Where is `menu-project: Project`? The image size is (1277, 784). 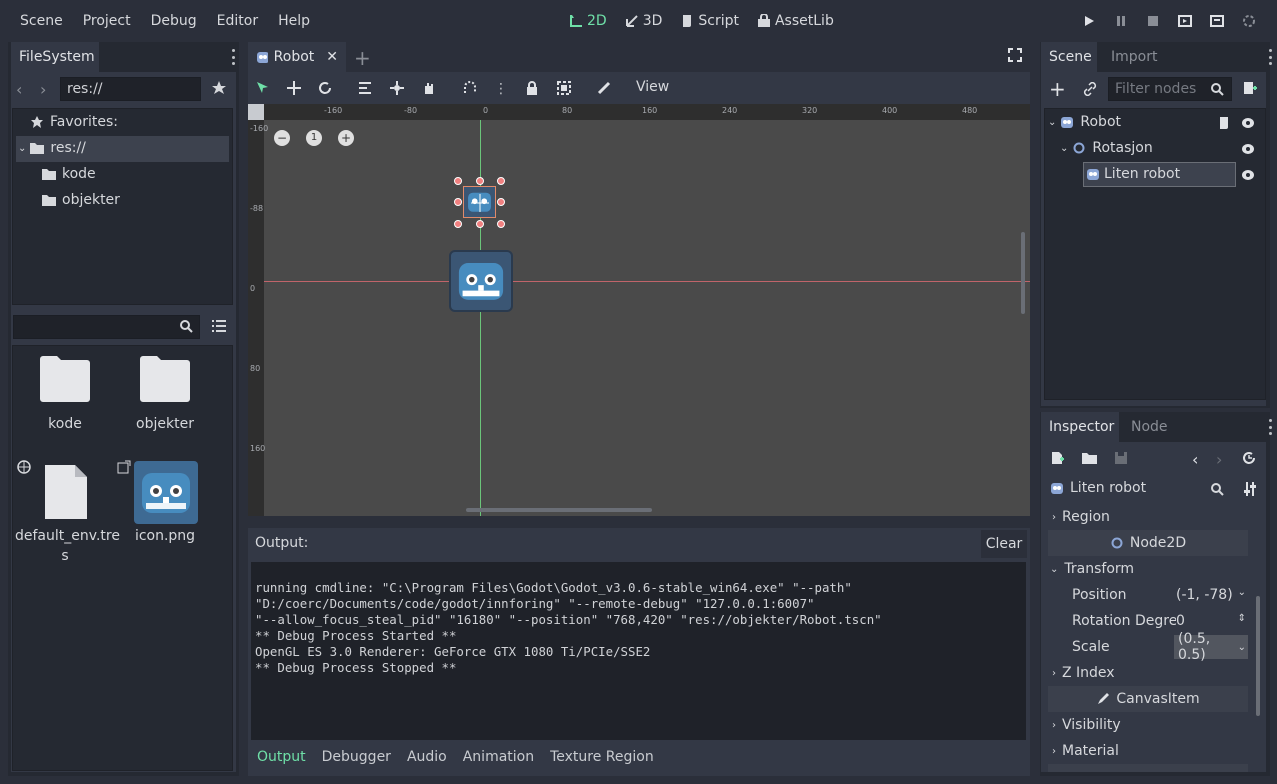 menu-project: Project is located at coordinates (107, 21).